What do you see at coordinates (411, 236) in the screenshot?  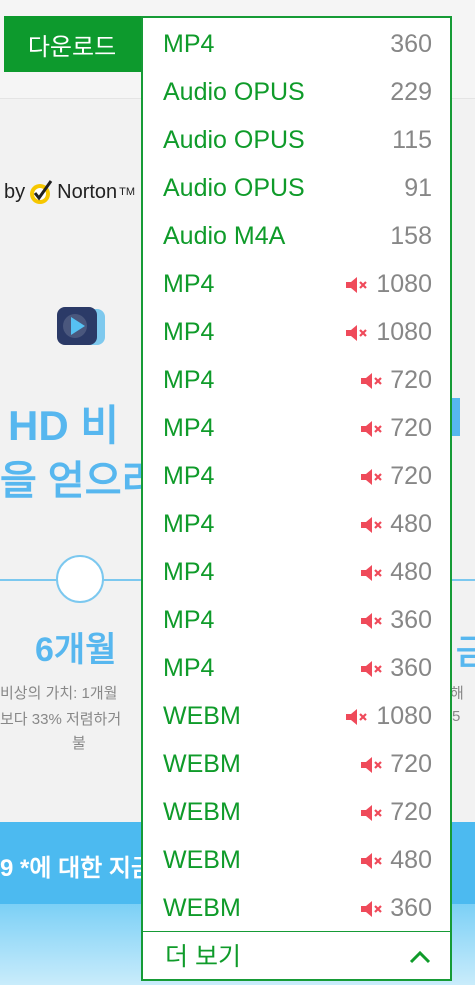 I see `format-option-quality: 158` at bounding box center [411, 236].